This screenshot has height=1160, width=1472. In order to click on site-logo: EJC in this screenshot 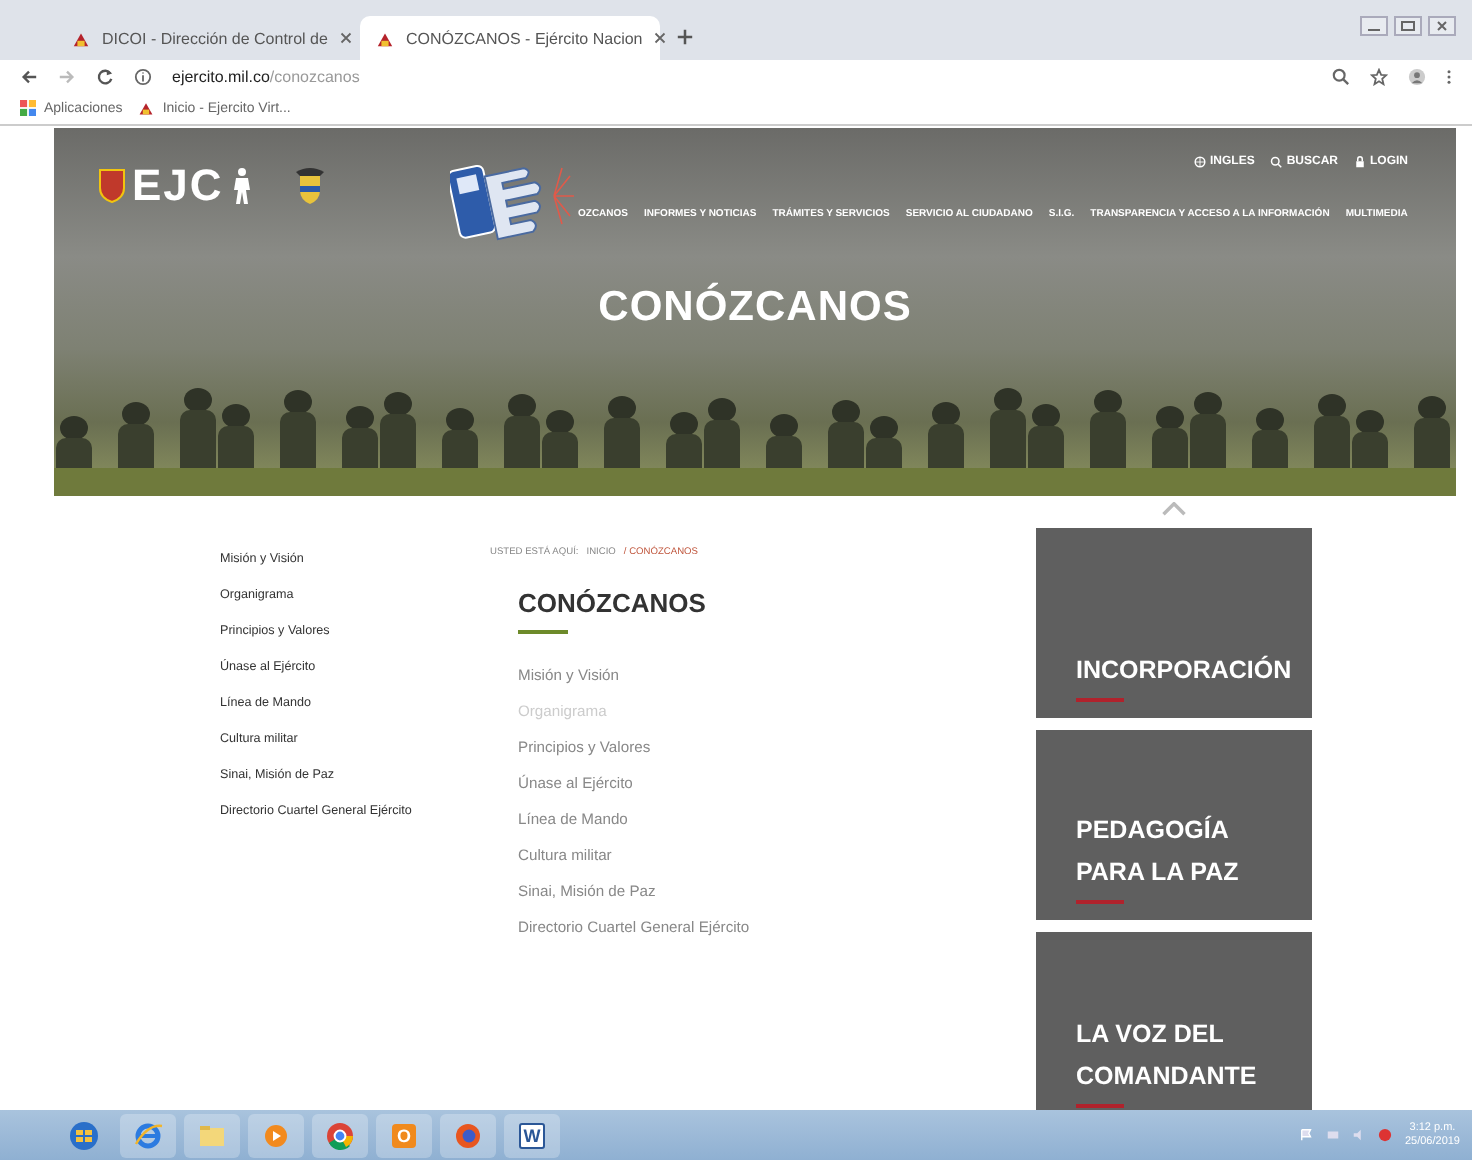, I will do `click(176, 186)`.